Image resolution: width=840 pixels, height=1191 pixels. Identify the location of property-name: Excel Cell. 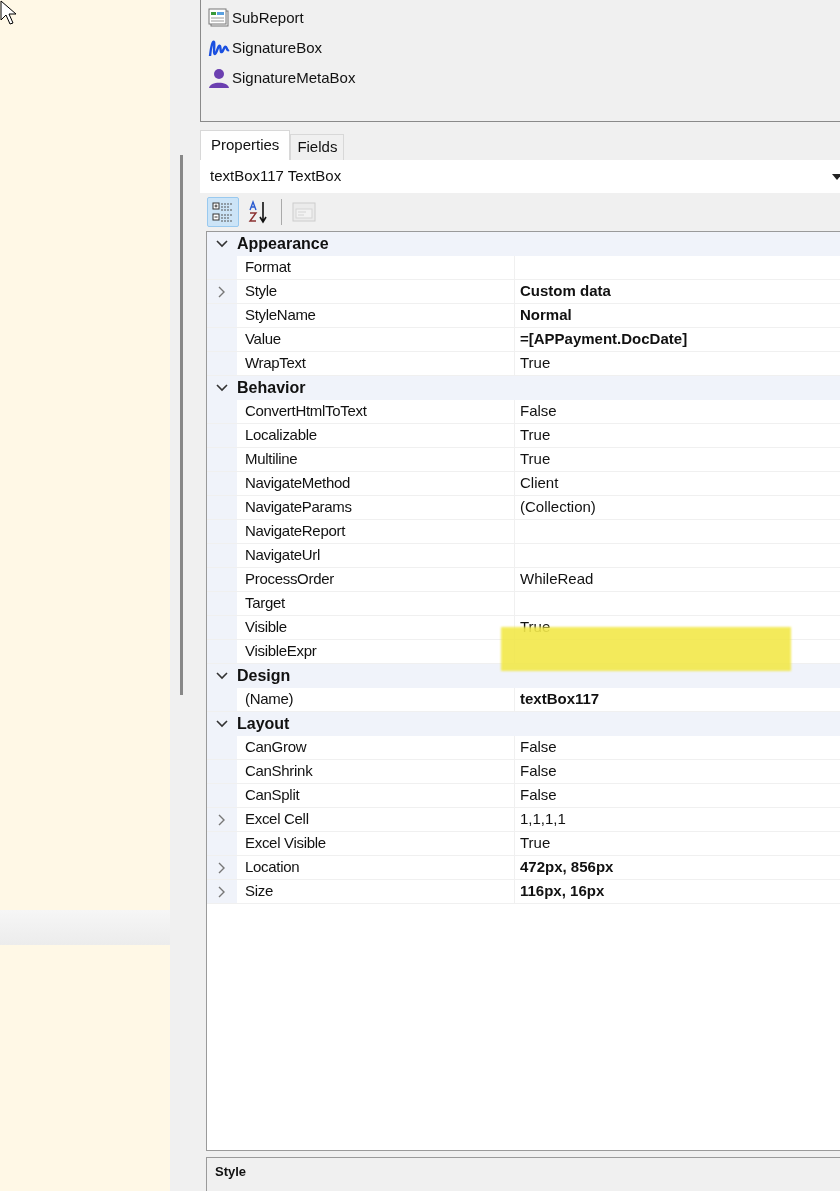
(376, 819).